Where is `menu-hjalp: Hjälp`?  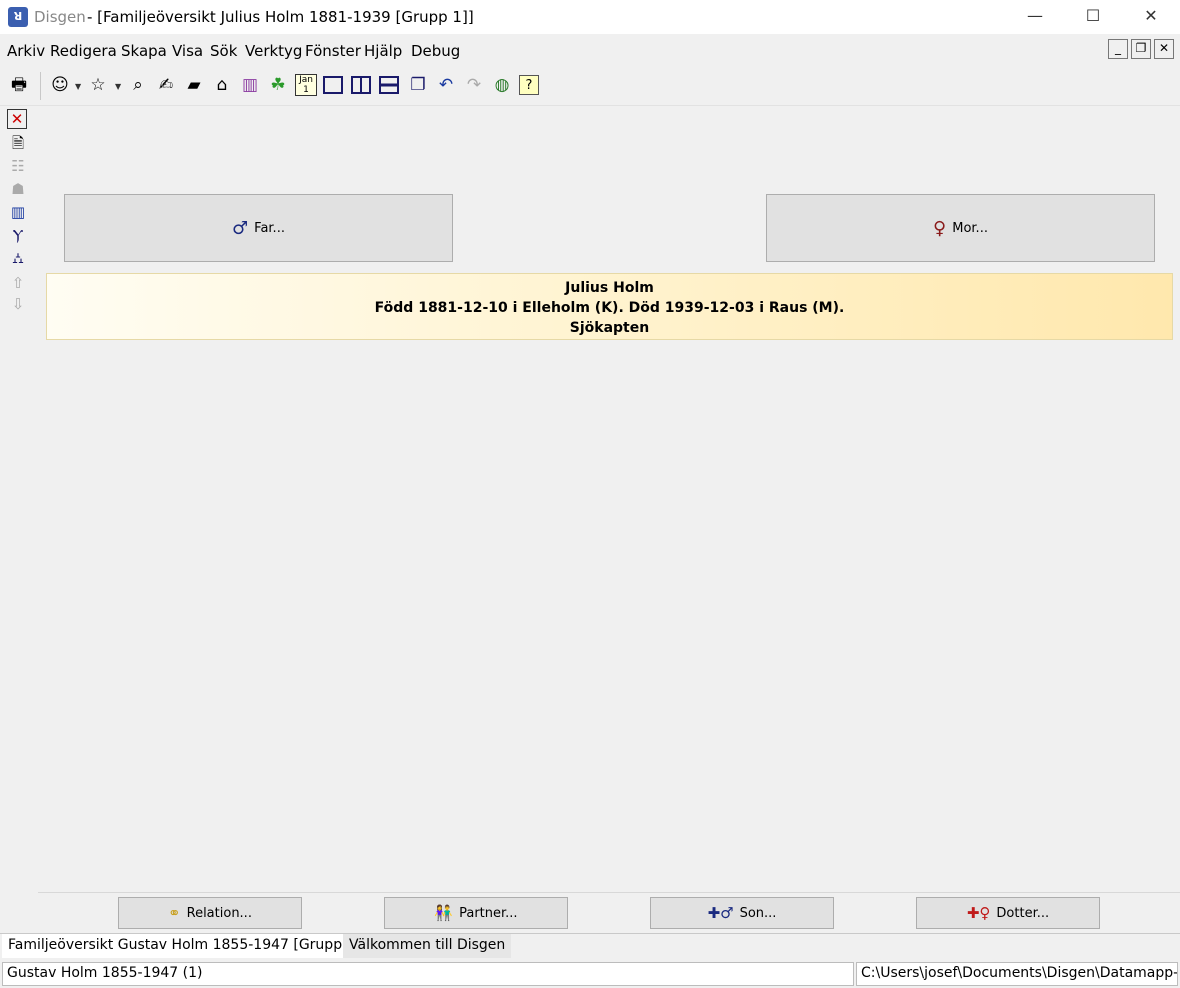 menu-hjalp: Hjälp is located at coordinates (383, 51).